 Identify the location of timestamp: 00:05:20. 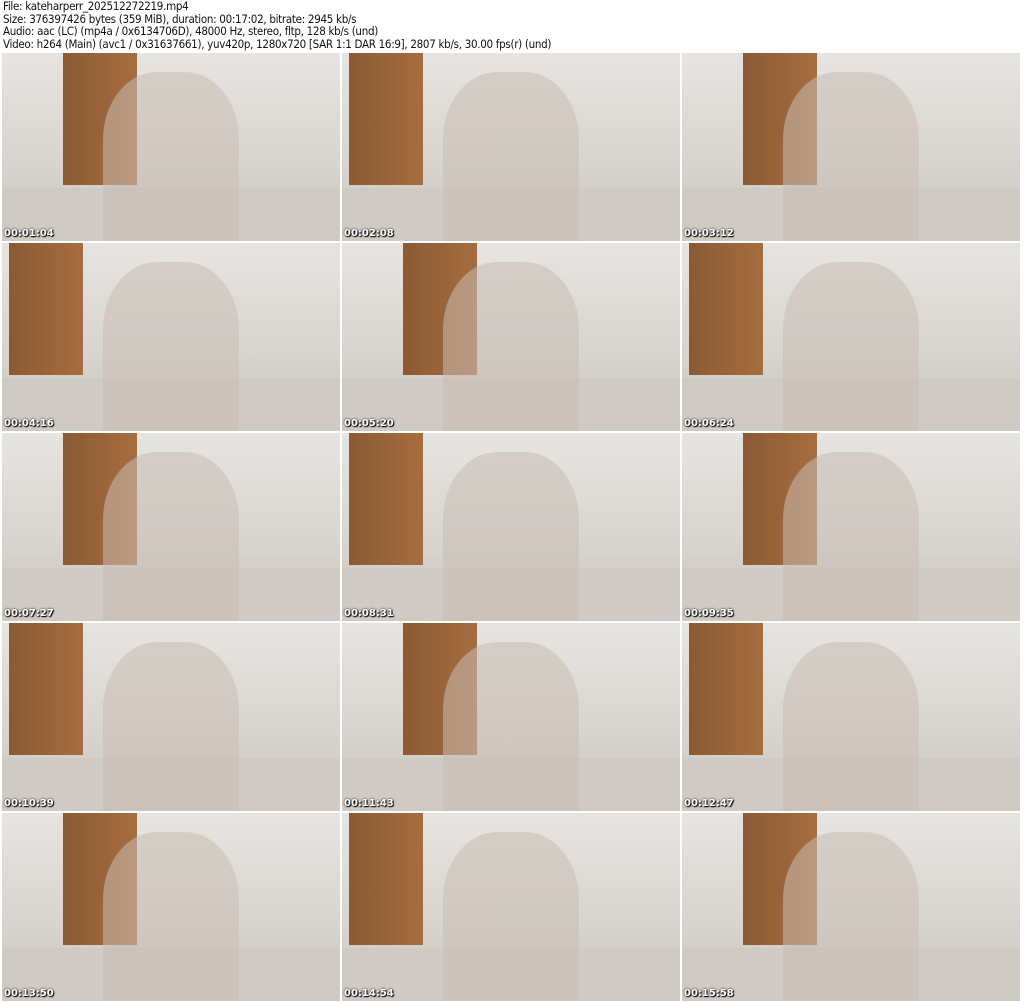
(369, 423).